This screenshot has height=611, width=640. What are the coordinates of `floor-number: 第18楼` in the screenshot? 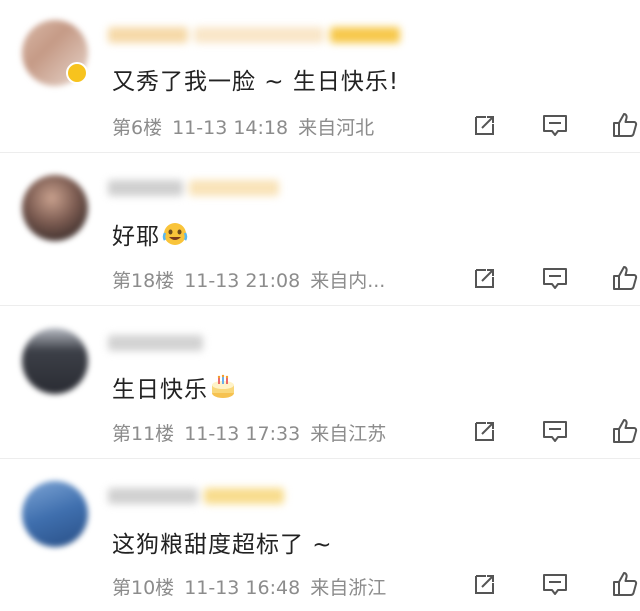 It's located at (143, 281).